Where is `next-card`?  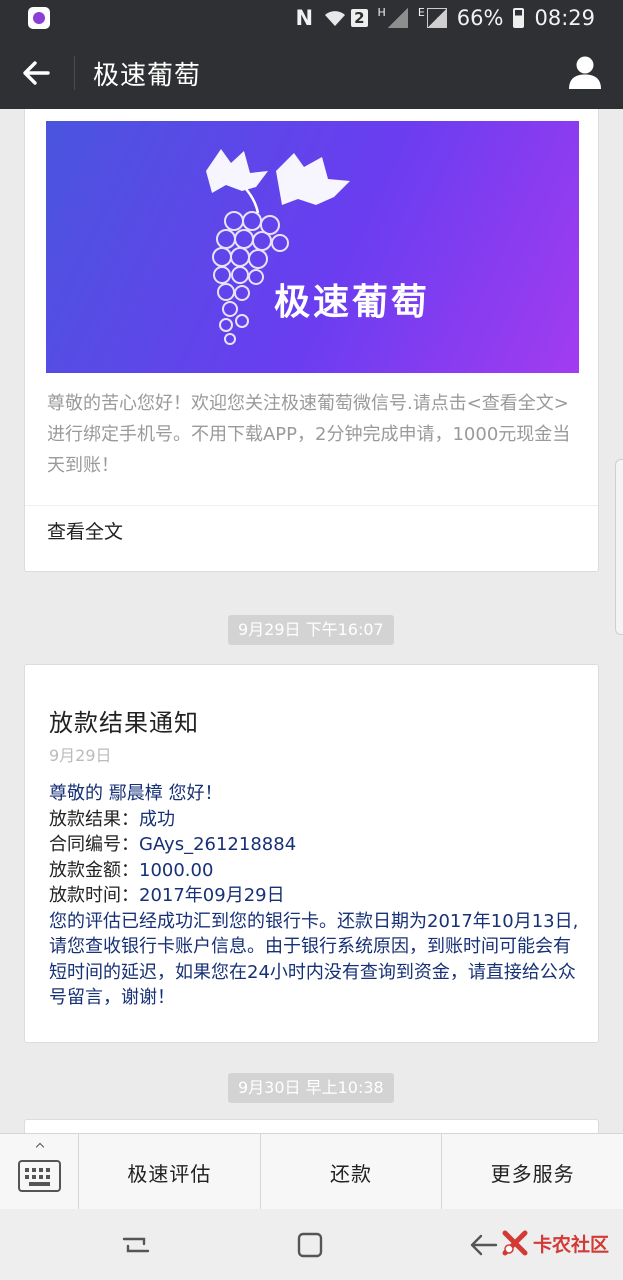 next-card is located at coordinates (311, 1126).